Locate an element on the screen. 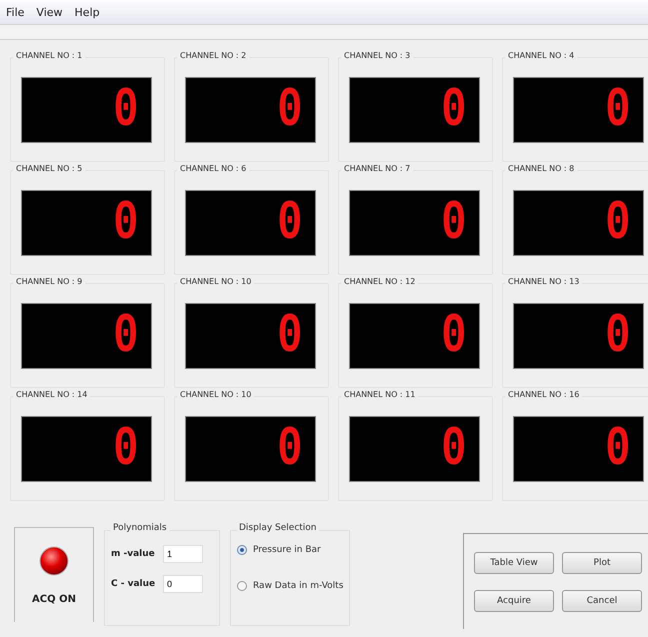 This screenshot has height=637, width=648. radio-label: Raw Data in m-Volts is located at coordinates (298, 586).